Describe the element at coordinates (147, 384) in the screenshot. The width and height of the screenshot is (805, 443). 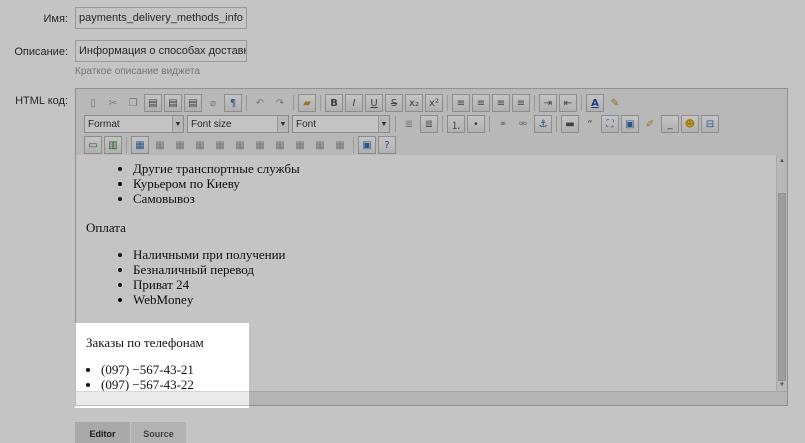
I see `list-item: (097) −567-43-22` at that location.